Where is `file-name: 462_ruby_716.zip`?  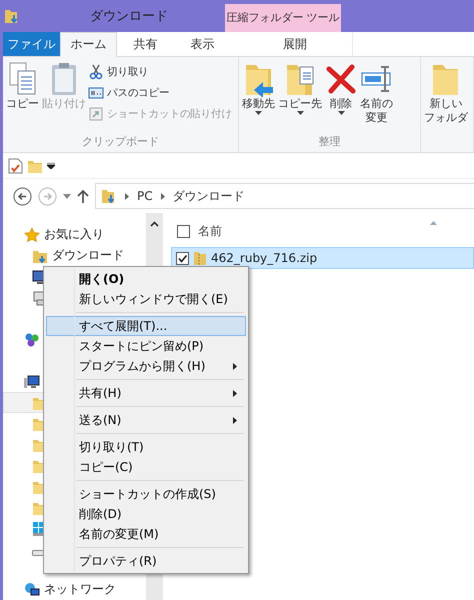
file-name: 462_ruby_716.zip is located at coordinates (264, 258).